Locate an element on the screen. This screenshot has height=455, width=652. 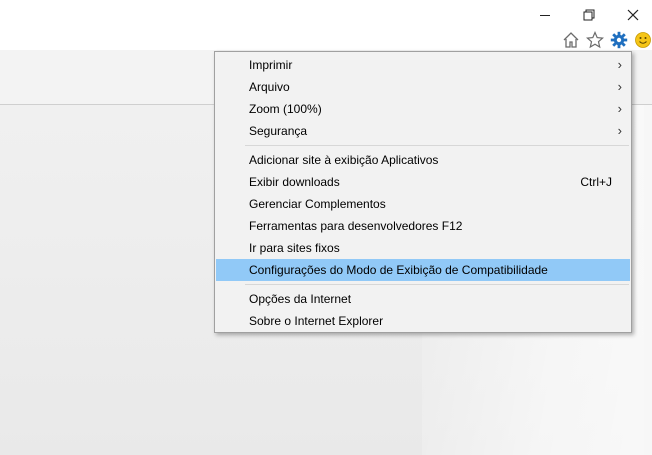
title-bar is located at coordinates (326, 15).